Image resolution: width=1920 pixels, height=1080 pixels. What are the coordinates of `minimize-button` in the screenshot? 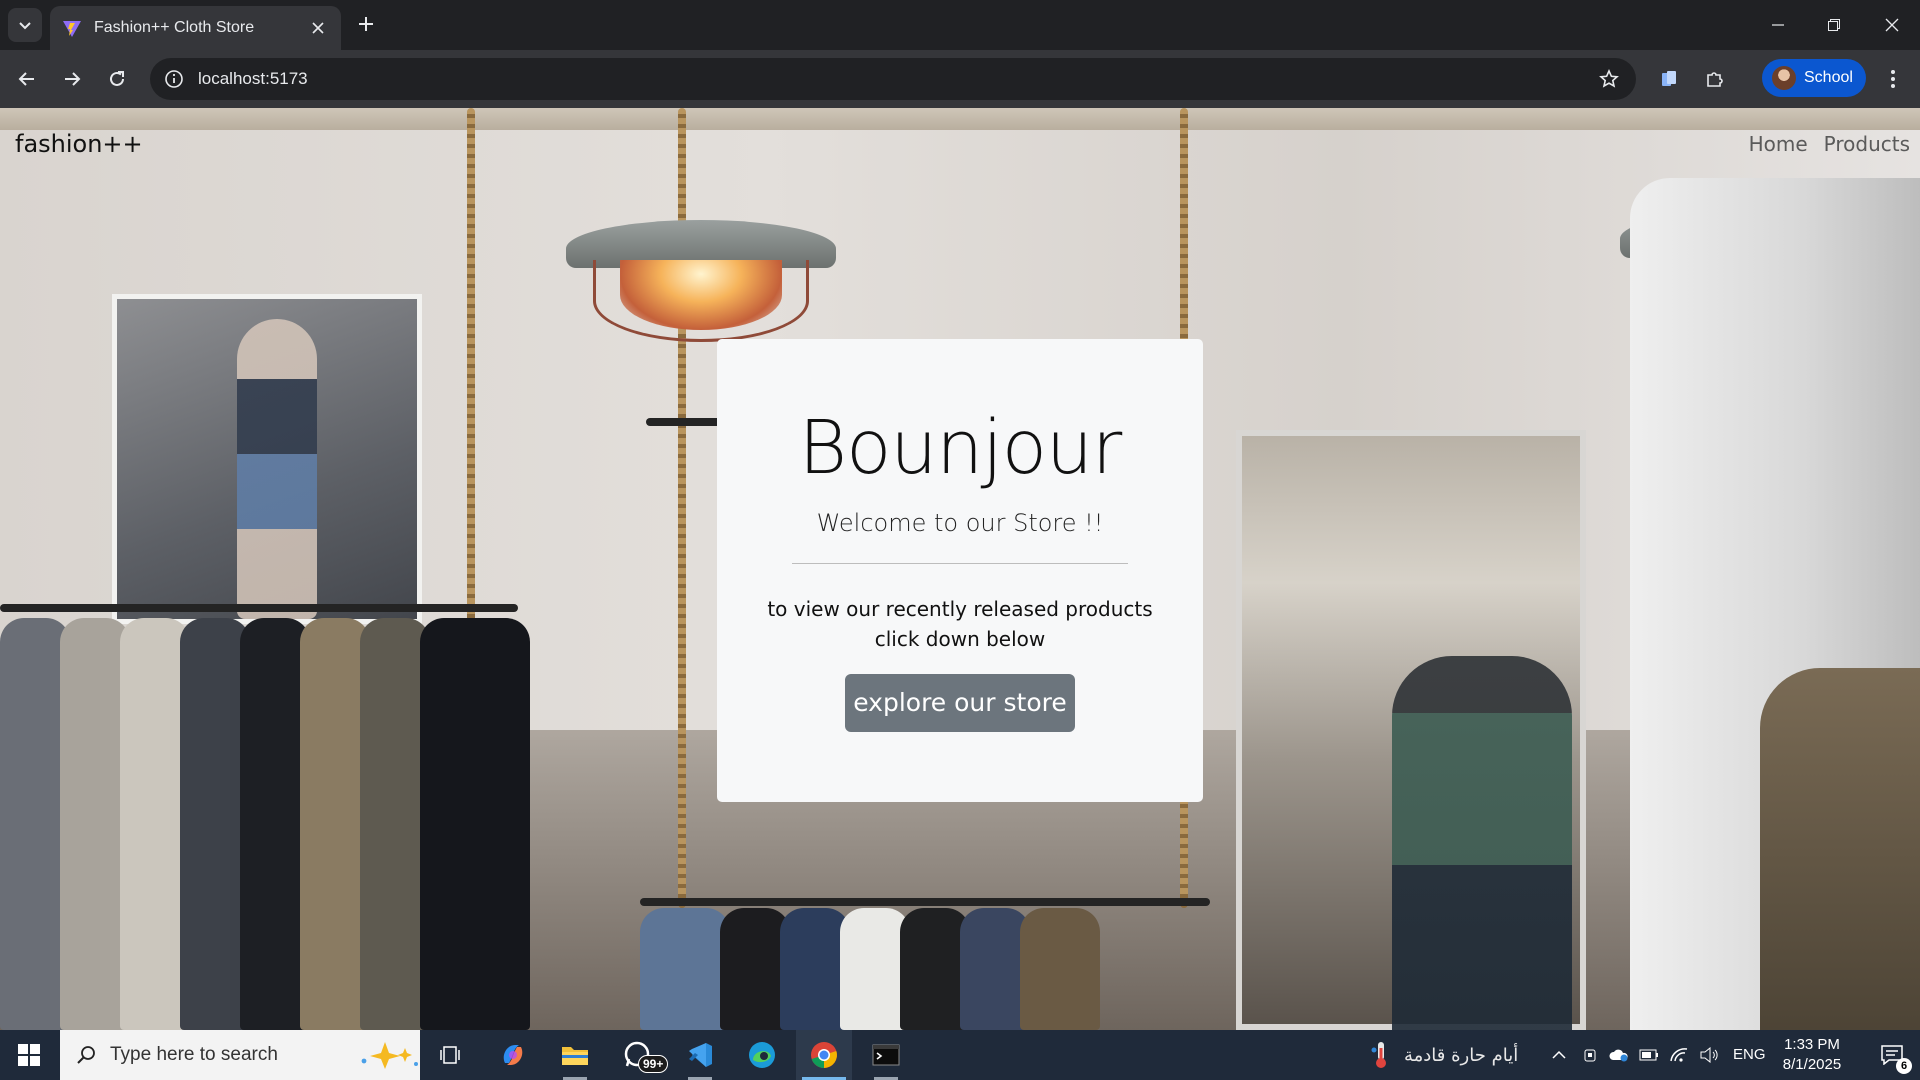 It's located at (1778, 25).